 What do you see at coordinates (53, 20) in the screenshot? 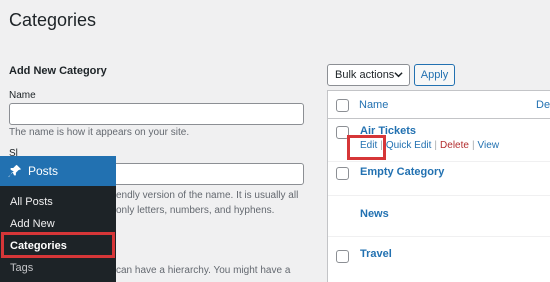
I see `page-title: Categories` at bounding box center [53, 20].